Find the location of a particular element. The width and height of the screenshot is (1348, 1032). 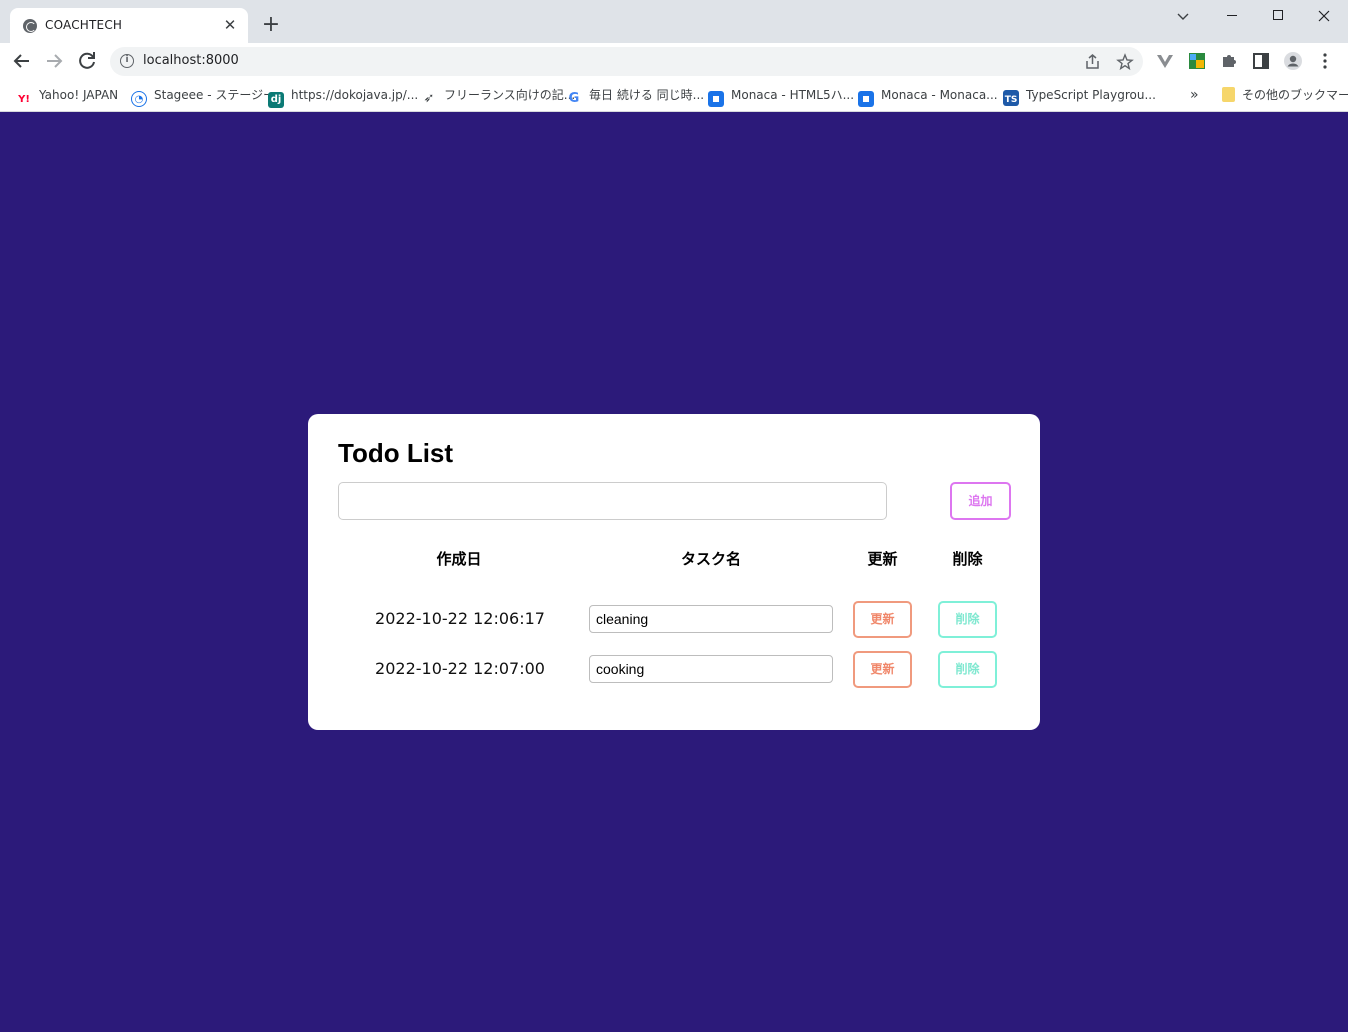

bookmark-stageee: ◔ Stageee - ステージー is located at coordinates (203, 96).